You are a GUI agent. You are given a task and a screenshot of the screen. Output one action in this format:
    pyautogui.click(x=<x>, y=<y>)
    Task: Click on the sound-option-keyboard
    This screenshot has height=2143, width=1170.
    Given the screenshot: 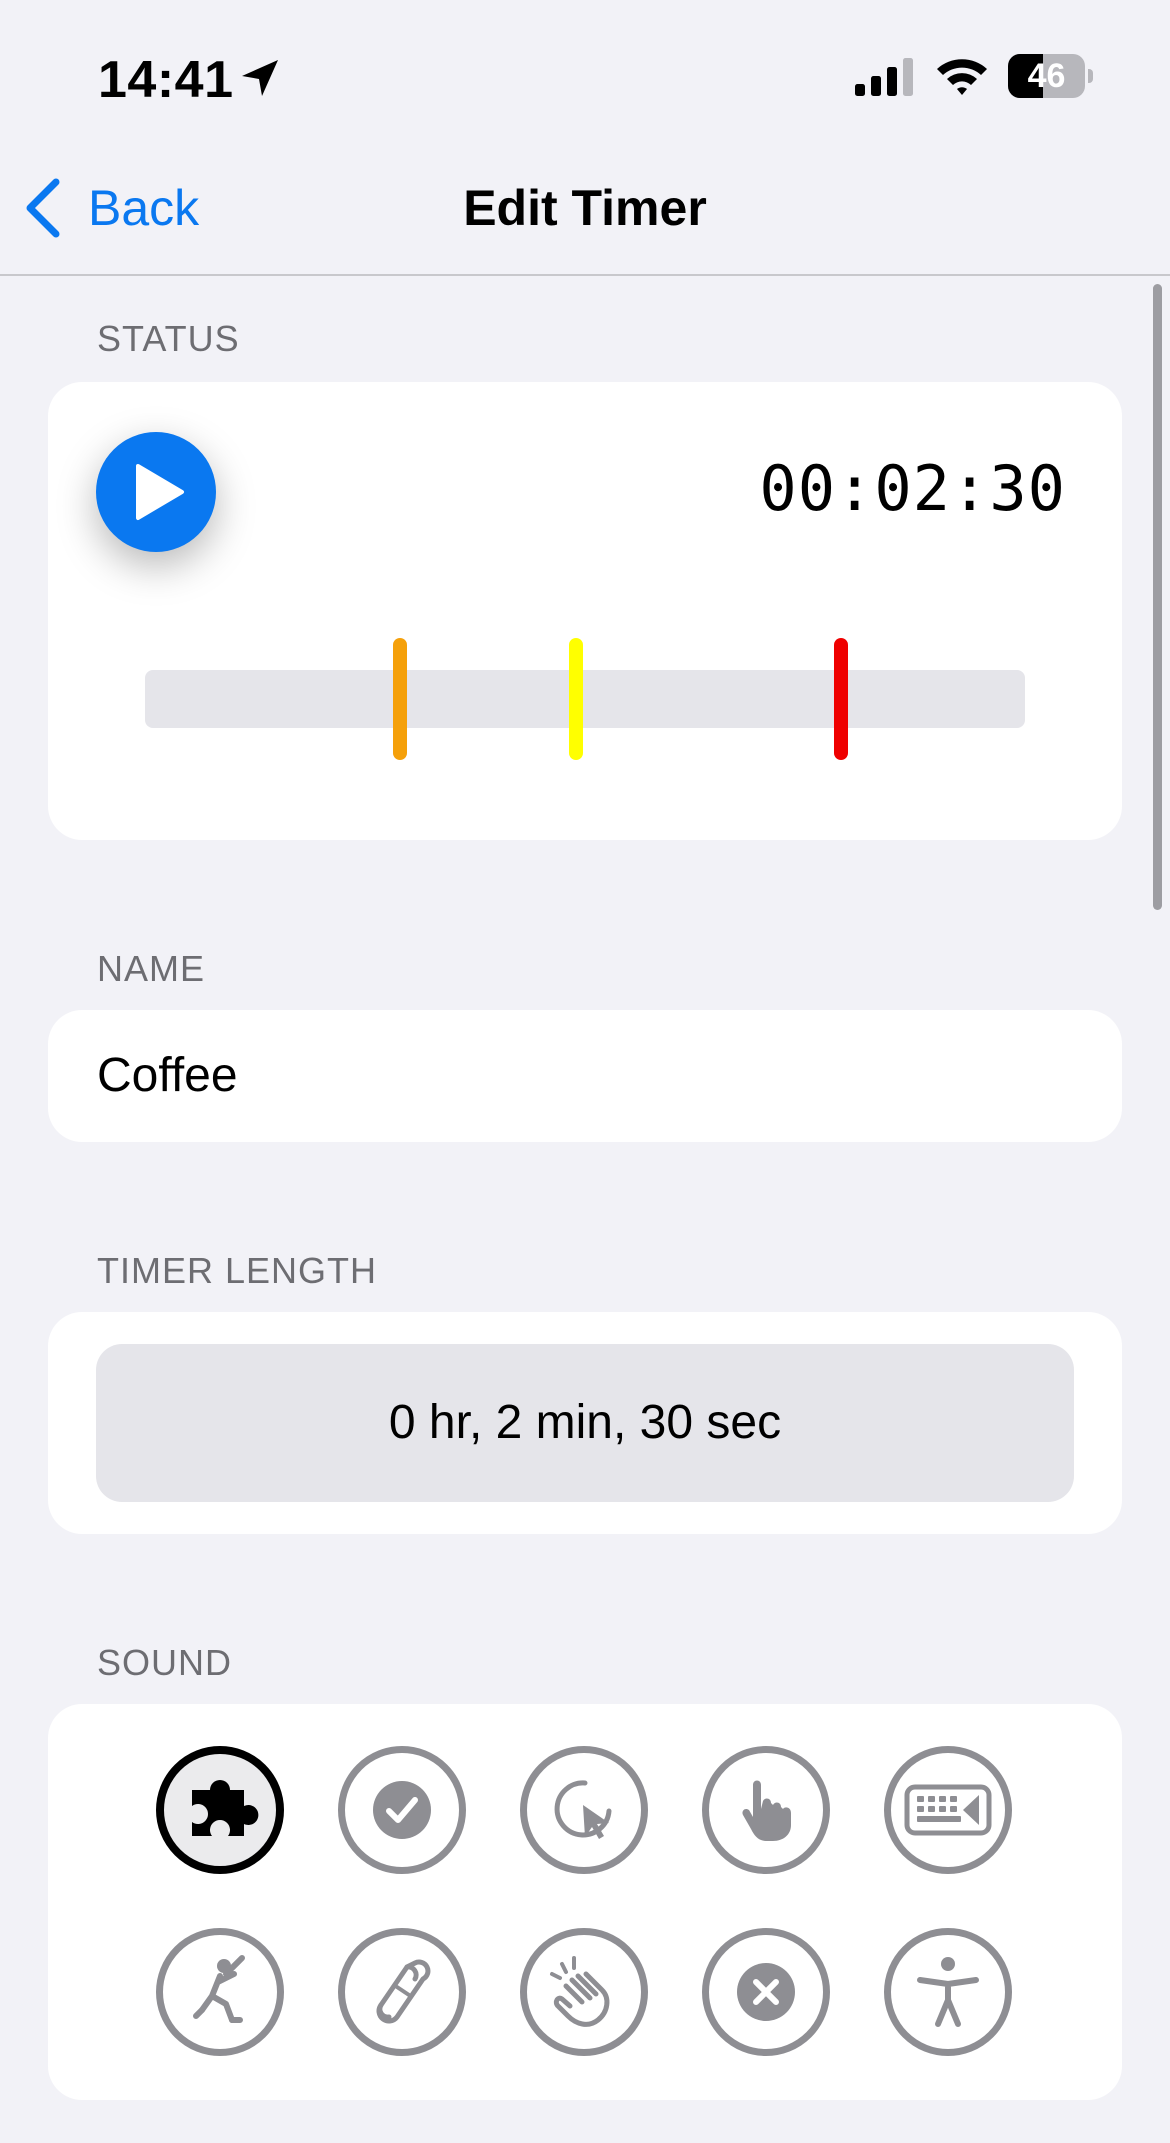 What is the action you would take?
    pyautogui.click(x=948, y=1810)
    